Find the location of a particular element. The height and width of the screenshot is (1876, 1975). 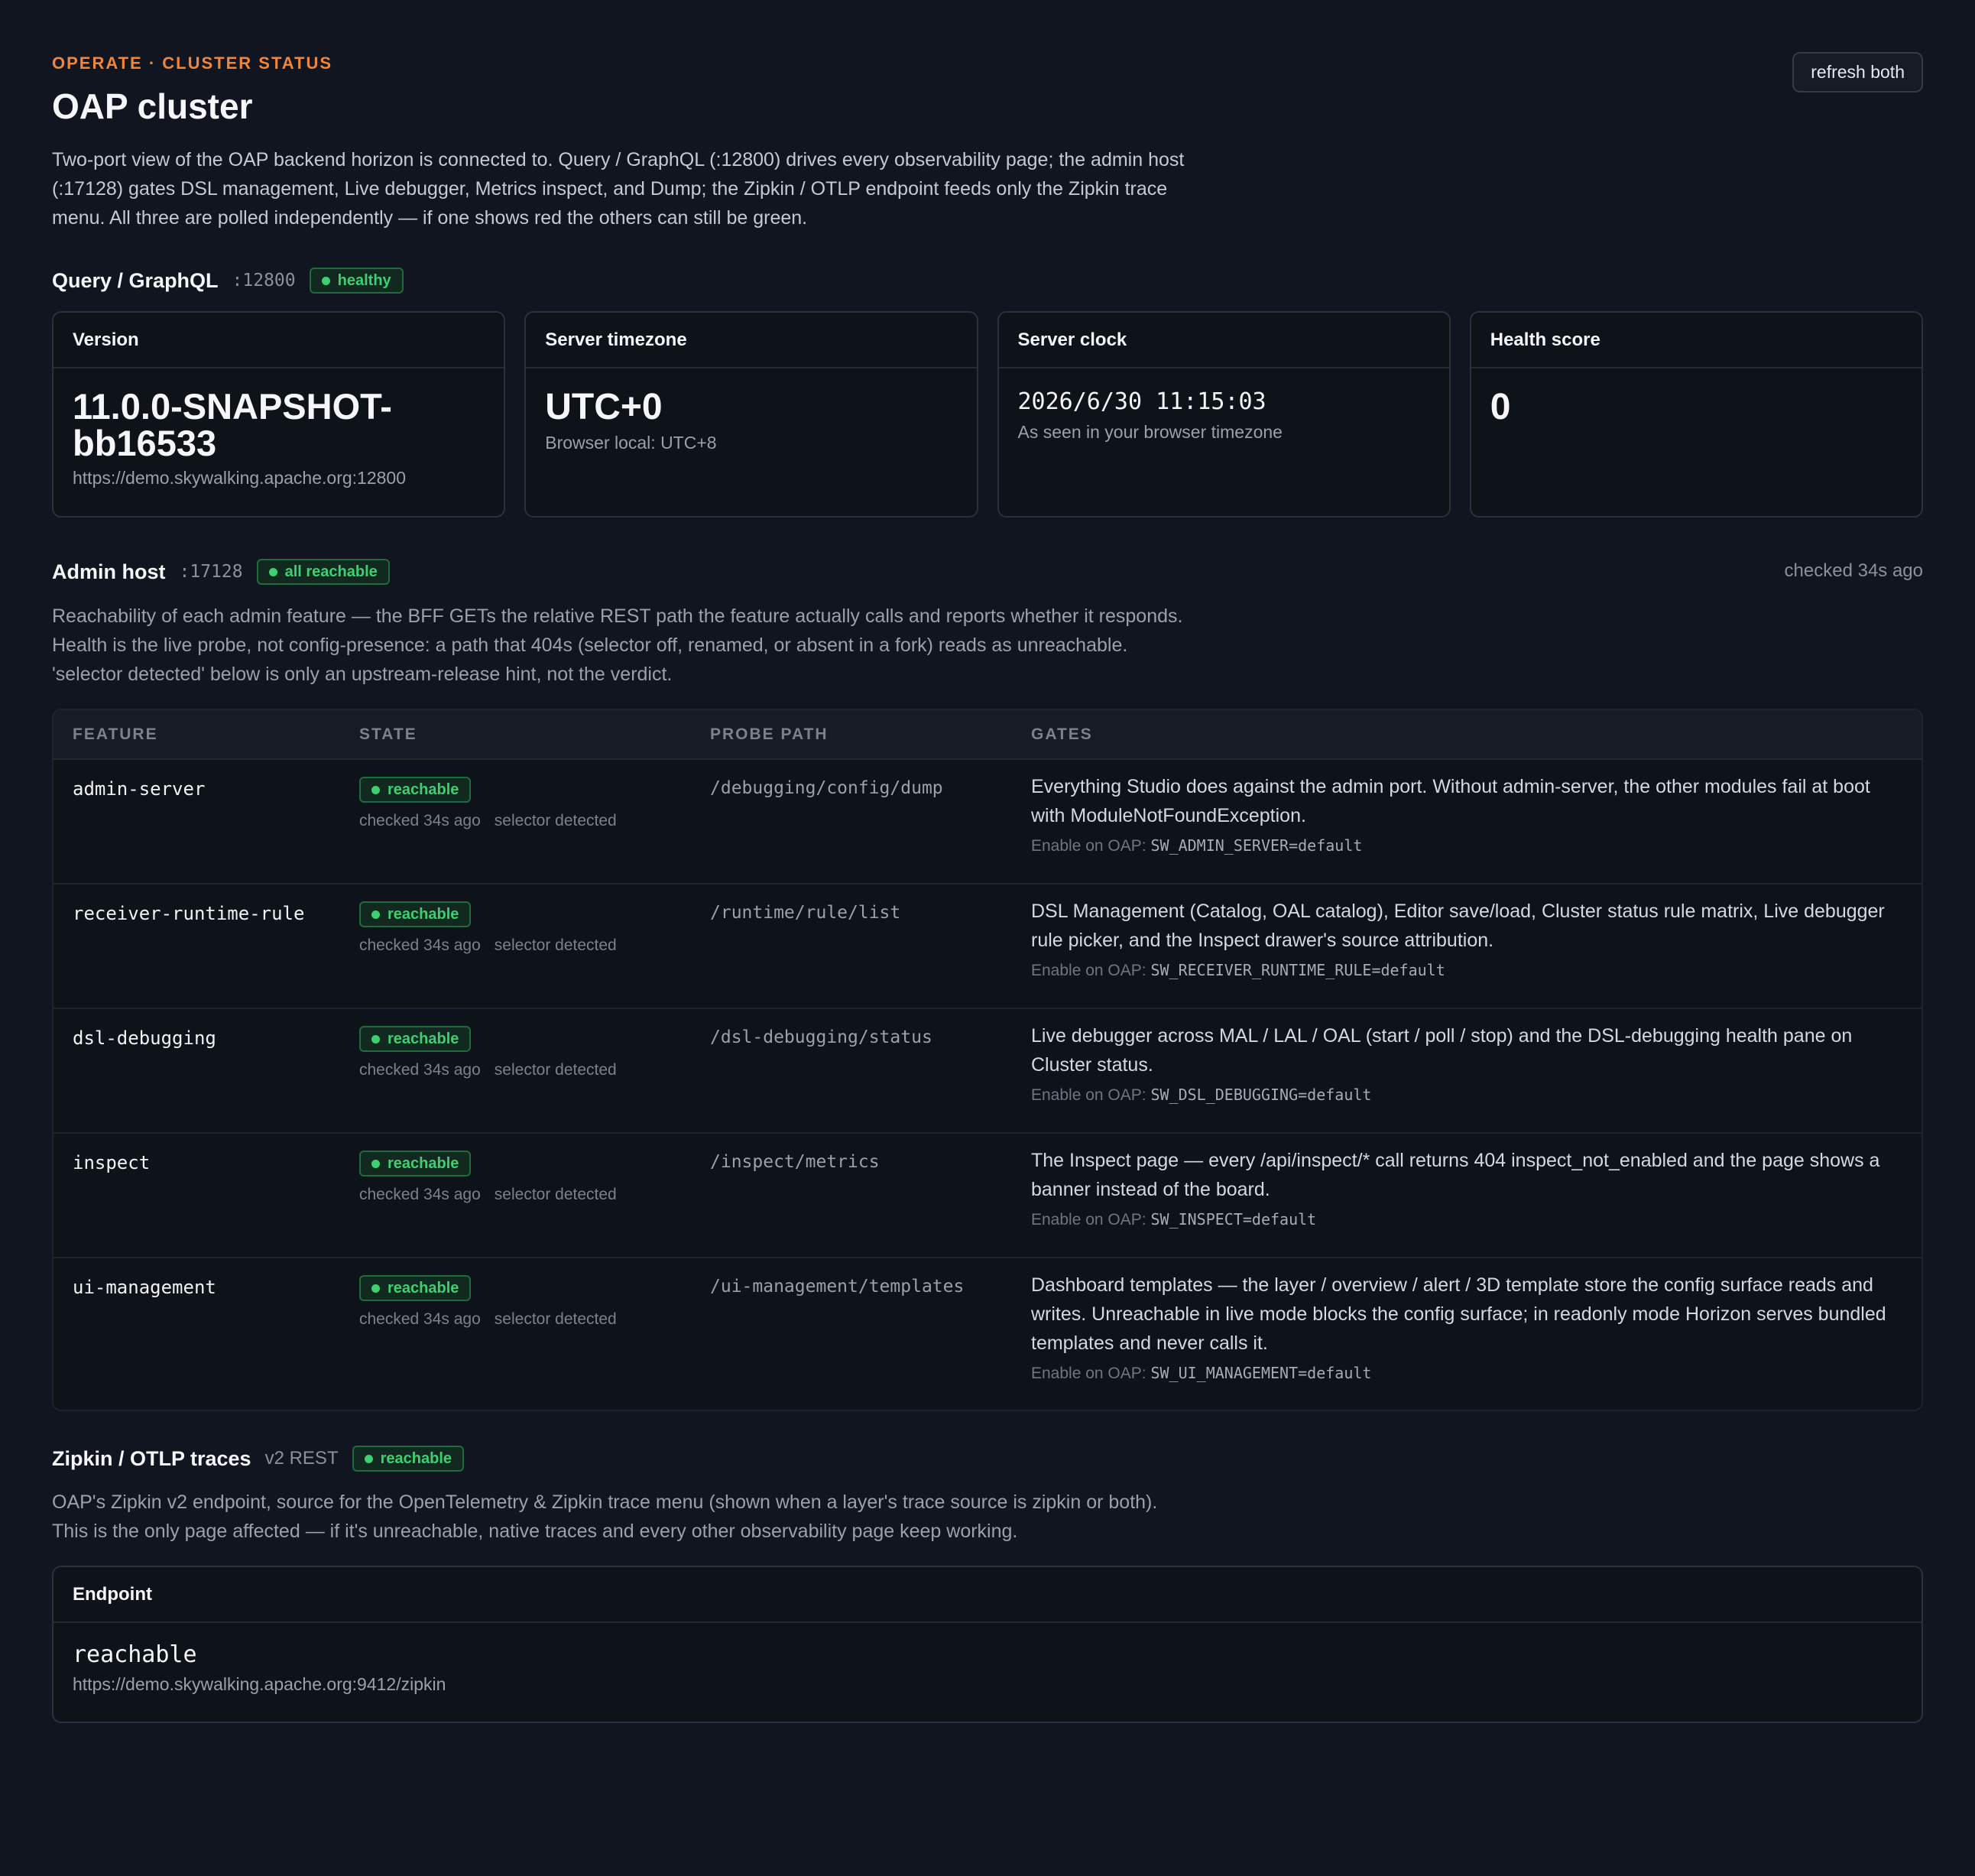

env-variable: SW_UI_MANAGEMENT=default is located at coordinates (1261, 1373).